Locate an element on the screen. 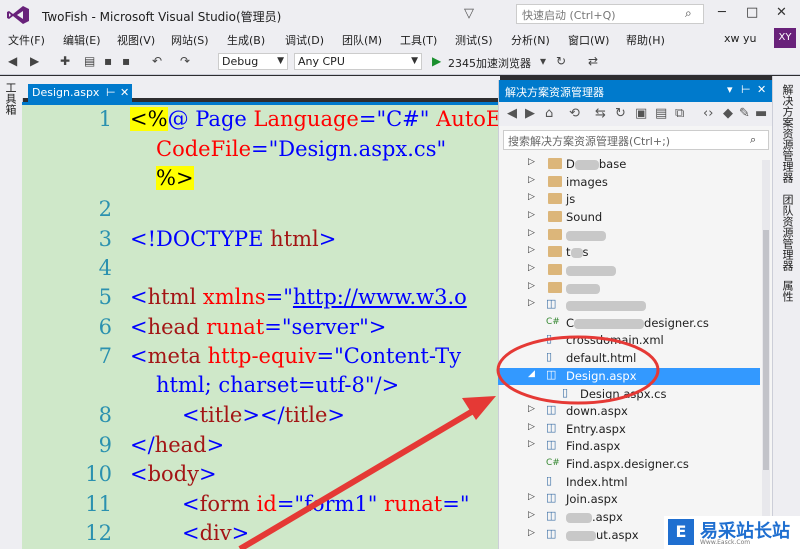 The width and height of the screenshot is (800, 549). highlight-ellipse is located at coordinates (578, 370).